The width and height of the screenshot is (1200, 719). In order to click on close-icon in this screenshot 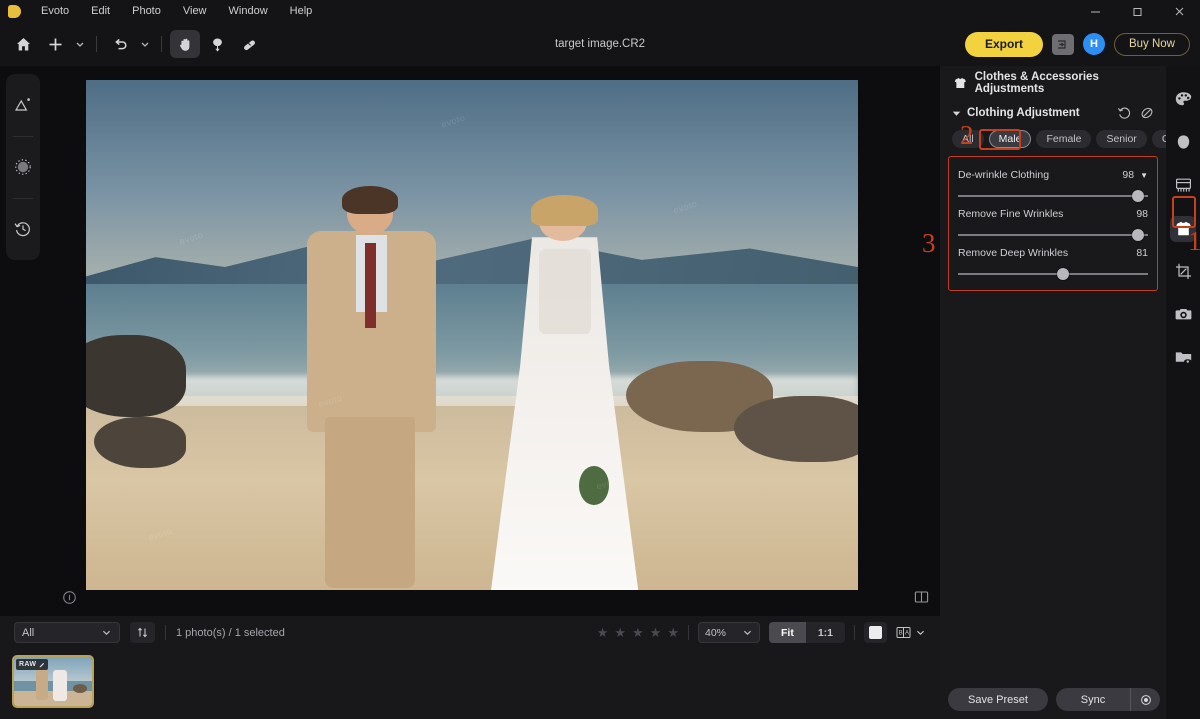, I will do `click(1179, 11)`.